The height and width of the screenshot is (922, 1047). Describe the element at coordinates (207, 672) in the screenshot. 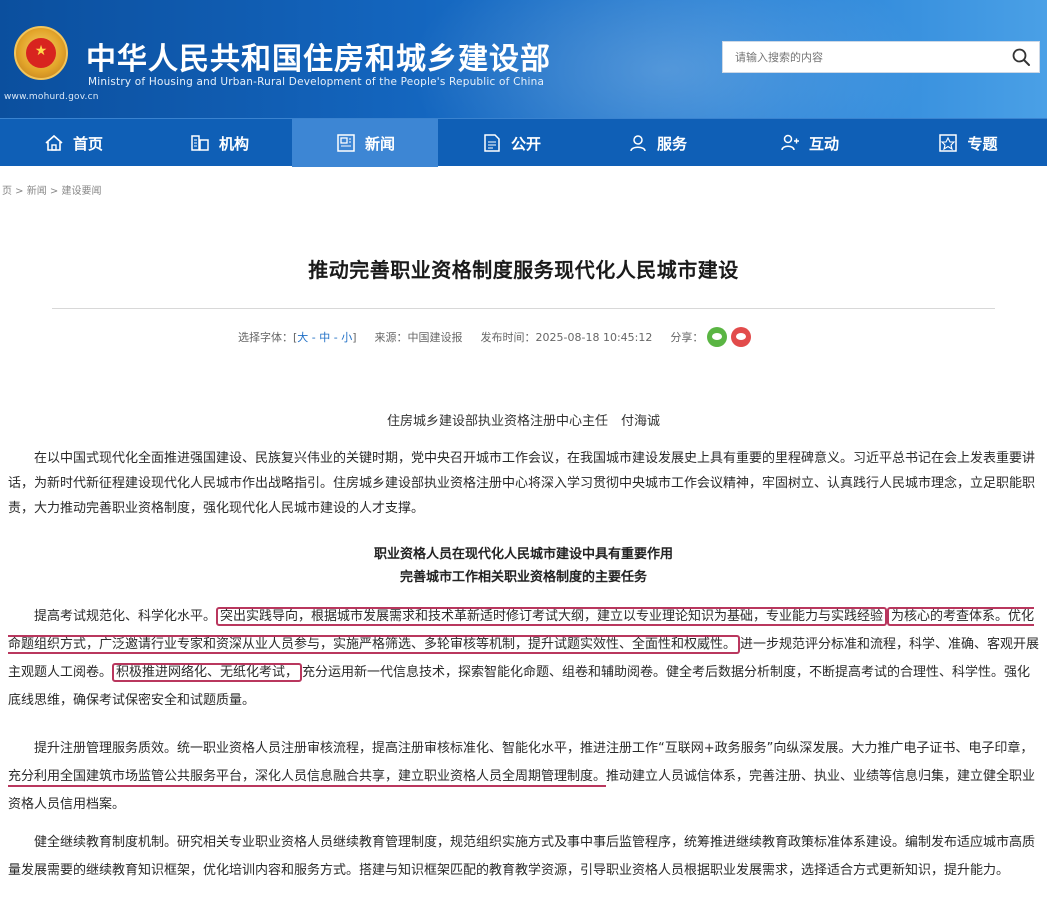

I see `highlighted-text: 积极推进网络化、无纸化考试，` at that location.